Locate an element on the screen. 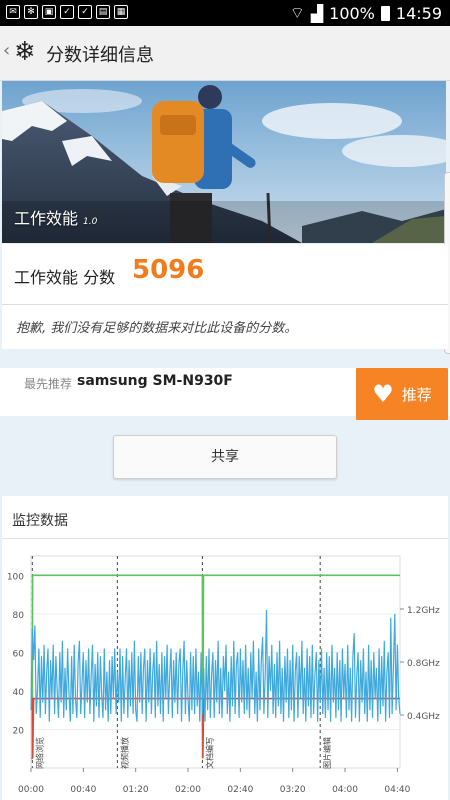 The width and height of the screenshot is (450, 800). y-right-tick-label: 0.8GHz is located at coordinates (423, 664).